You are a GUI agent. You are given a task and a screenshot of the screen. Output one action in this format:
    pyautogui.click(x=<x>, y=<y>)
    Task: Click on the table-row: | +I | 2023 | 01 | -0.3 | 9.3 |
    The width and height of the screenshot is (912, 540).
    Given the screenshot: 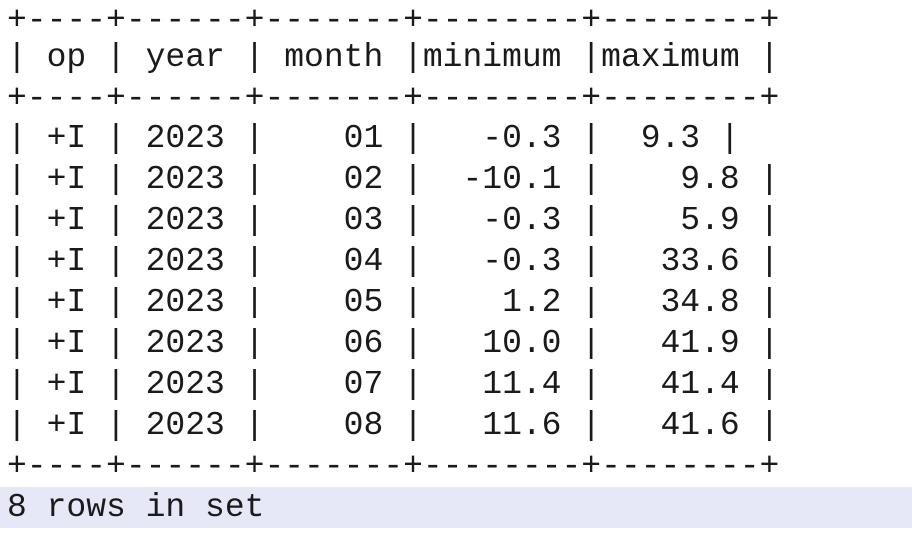 What is the action you would take?
    pyautogui.click(x=373, y=138)
    